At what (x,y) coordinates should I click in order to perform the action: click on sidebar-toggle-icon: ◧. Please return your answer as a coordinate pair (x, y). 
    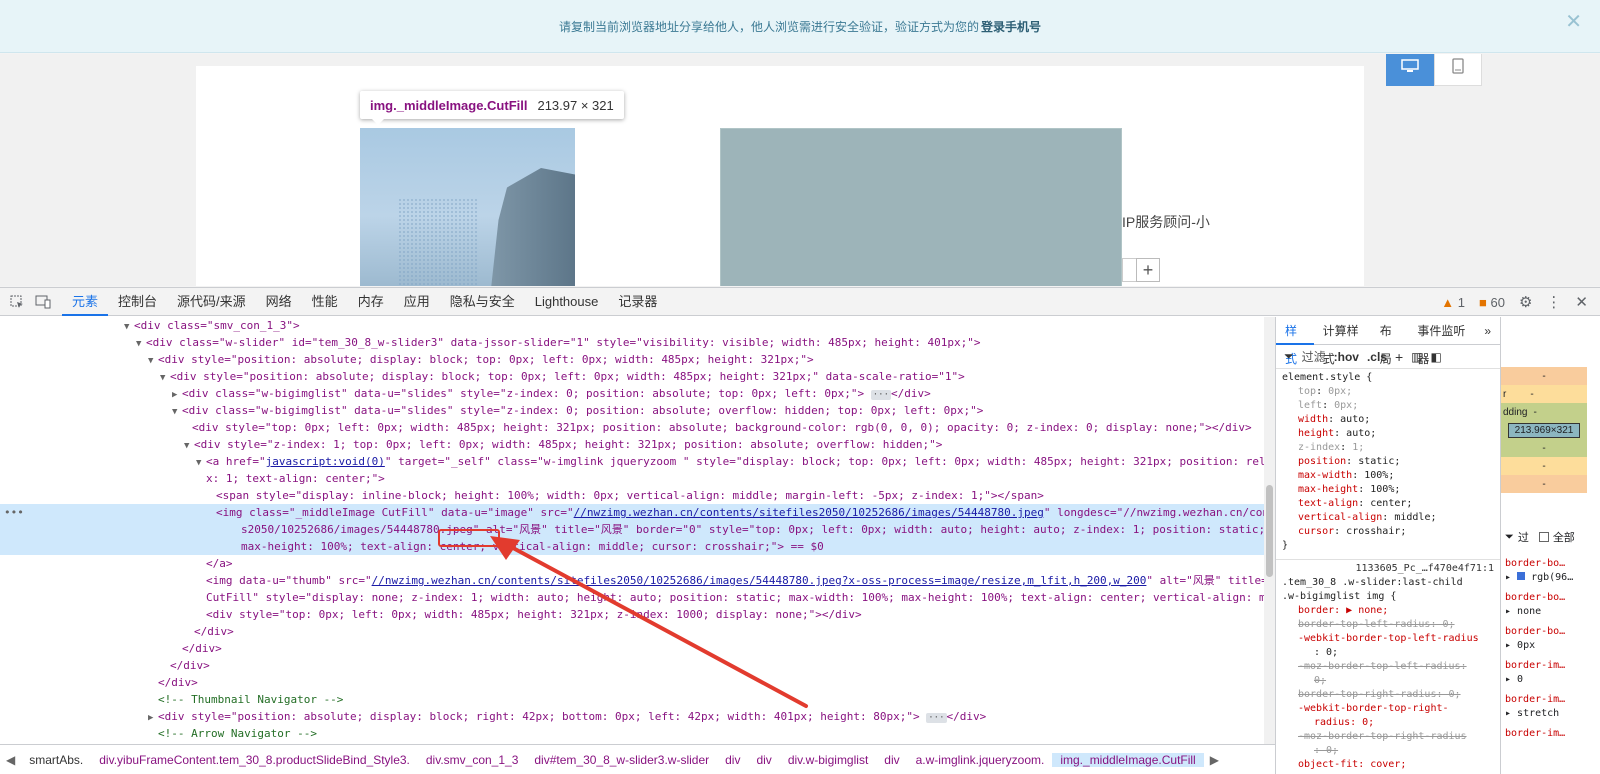
    Looking at the image, I should click on (1436, 357).